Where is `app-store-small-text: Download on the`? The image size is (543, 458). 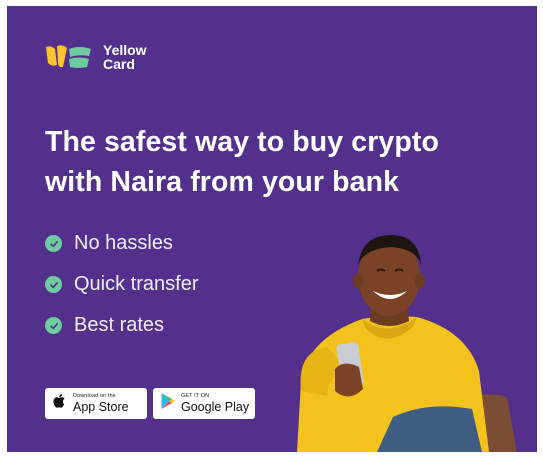 app-store-small-text: Download on the is located at coordinates (94, 396).